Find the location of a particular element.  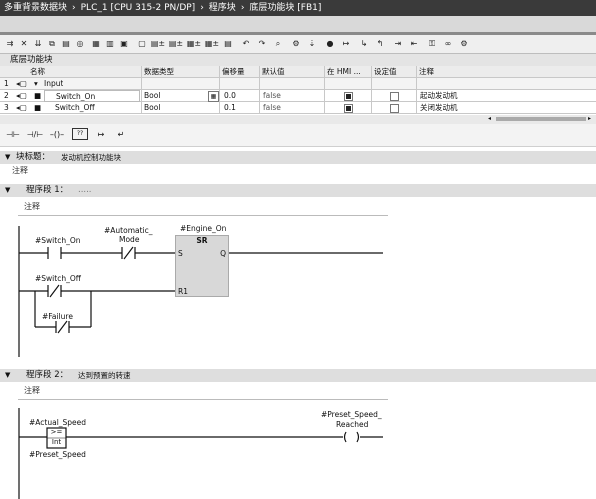

network-comment: 注释 is located at coordinates (32, 390).